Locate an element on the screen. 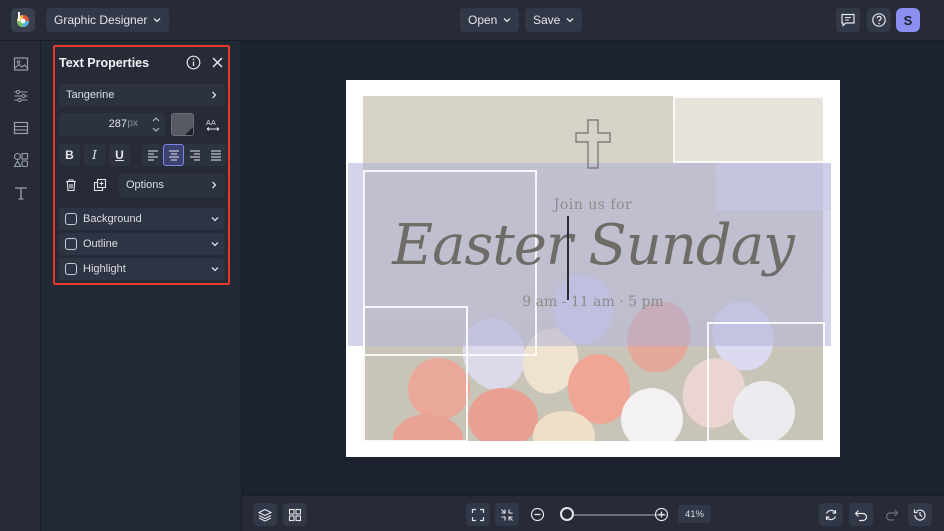  italic-button: I is located at coordinates (94, 155).